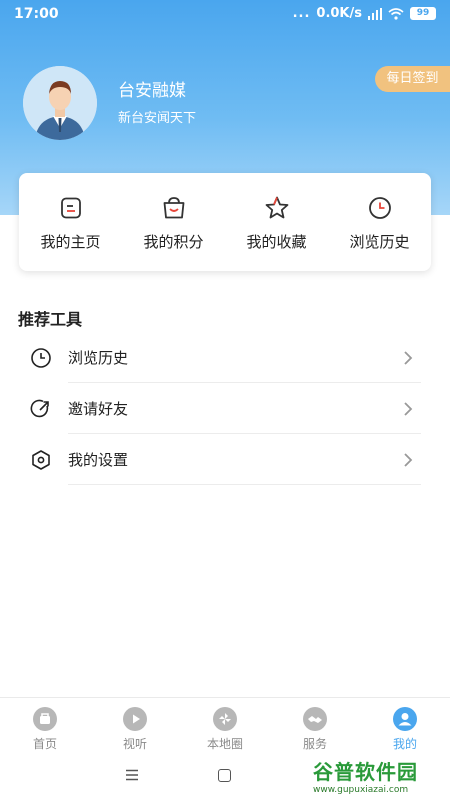 The image size is (450, 800). What do you see at coordinates (70, 208) in the screenshot?
I see `homepage-icon` at bounding box center [70, 208].